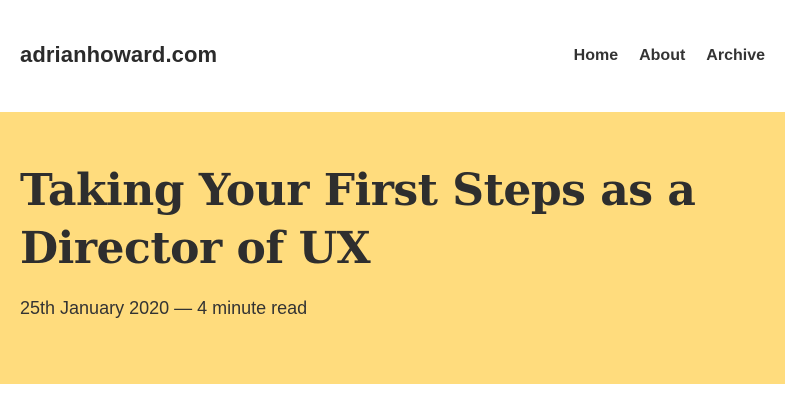 This screenshot has width=800, height=419. I want to click on post-meta: 25th January 2020 — 4 minute read, so click(164, 308).